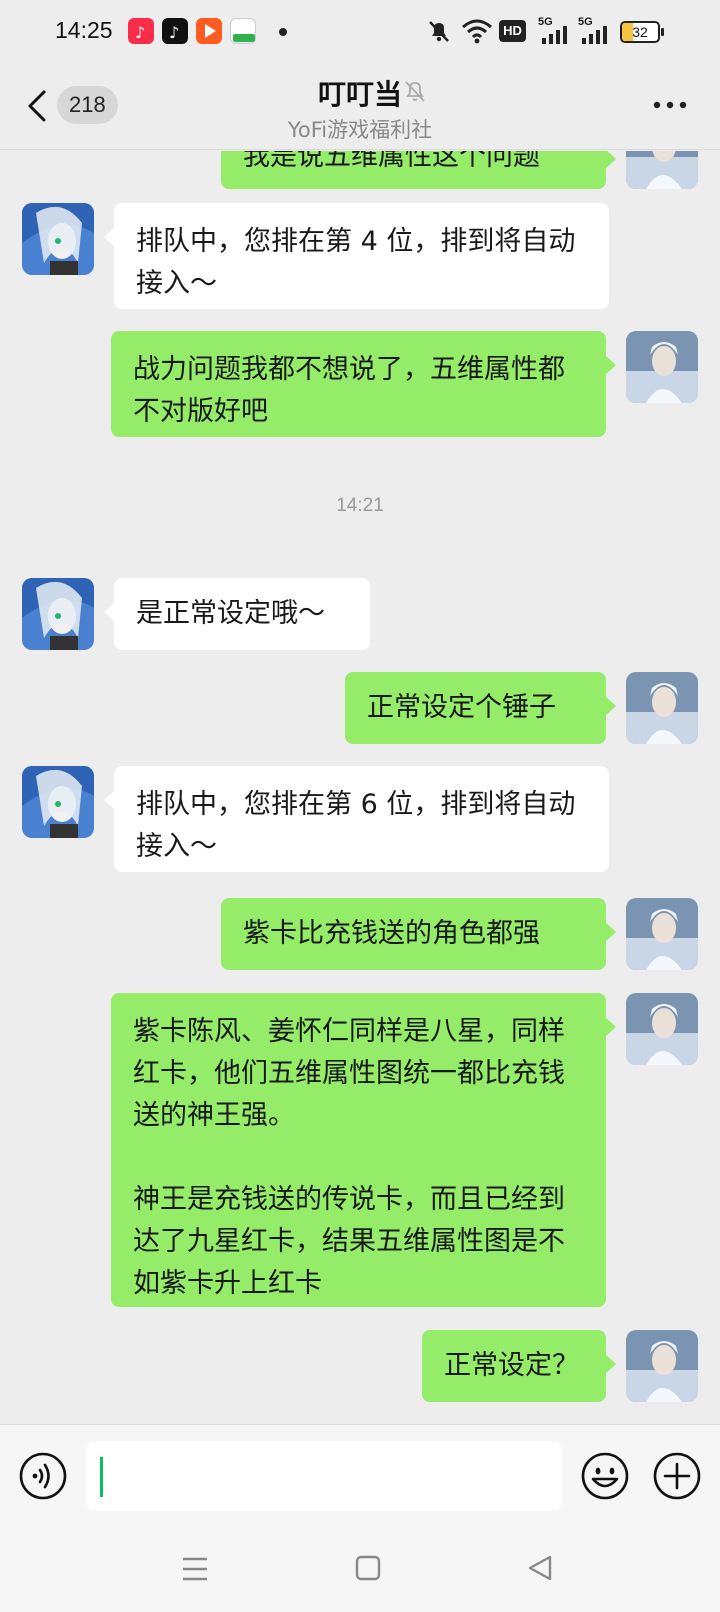 The image size is (720, 1612). I want to click on more-dots-icon, so click(670, 105).